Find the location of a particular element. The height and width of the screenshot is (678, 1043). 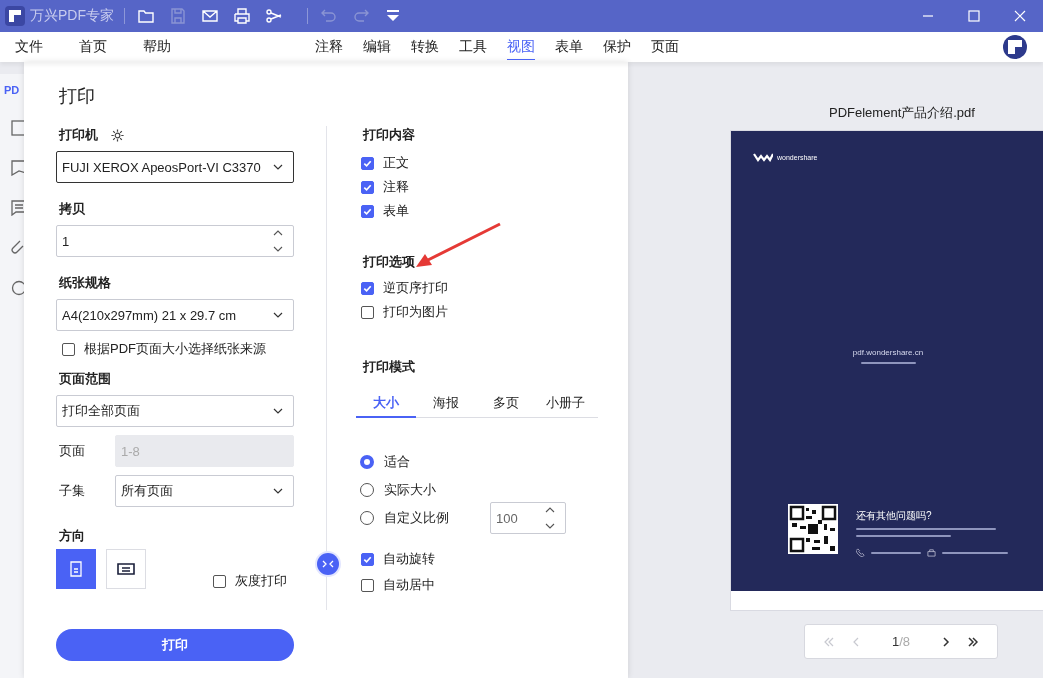

collapse-button is located at coordinates (328, 564).